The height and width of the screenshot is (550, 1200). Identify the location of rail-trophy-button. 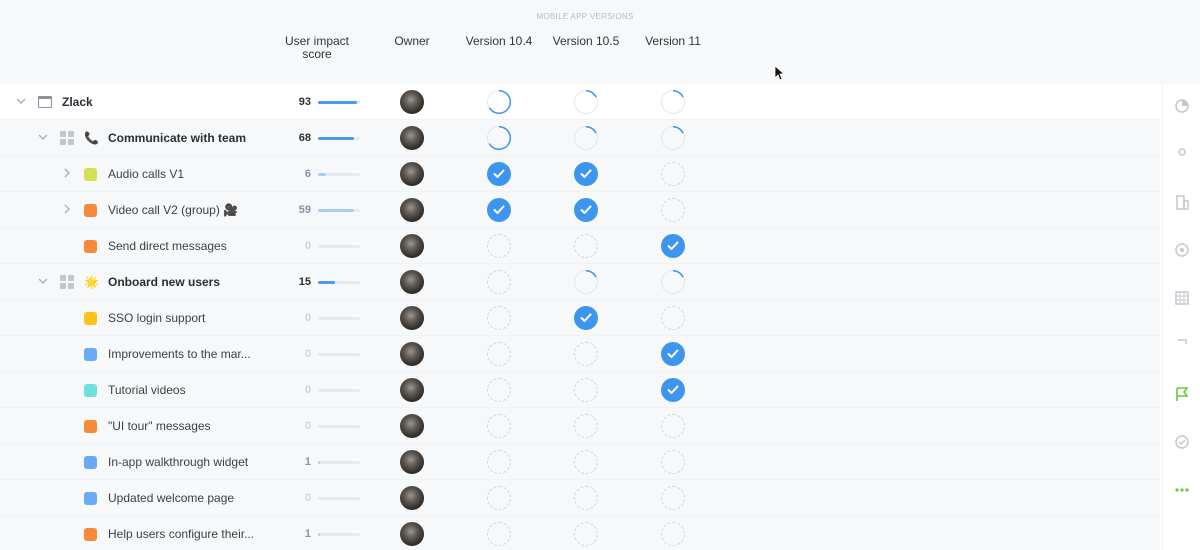
(1181, 346).